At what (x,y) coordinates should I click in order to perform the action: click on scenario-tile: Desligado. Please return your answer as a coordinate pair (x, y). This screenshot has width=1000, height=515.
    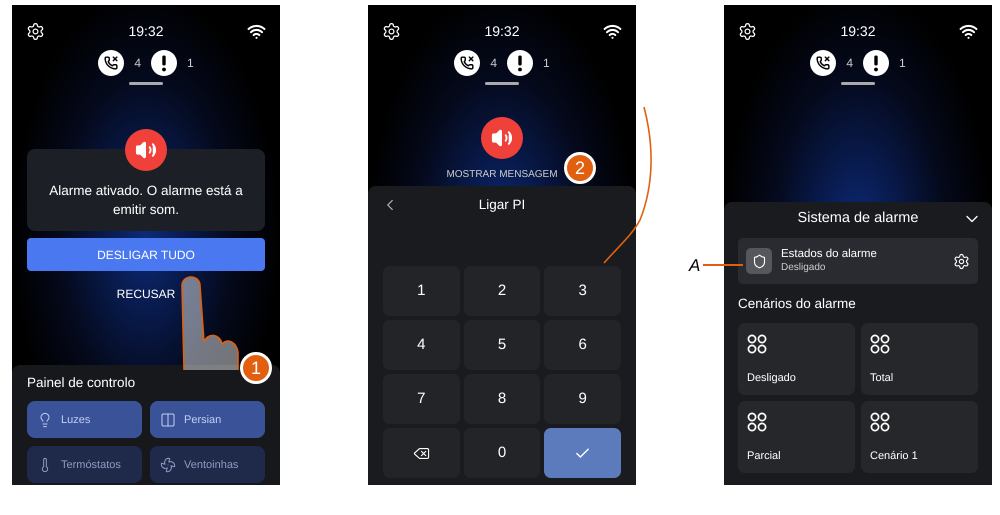
    Looking at the image, I should click on (796, 359).